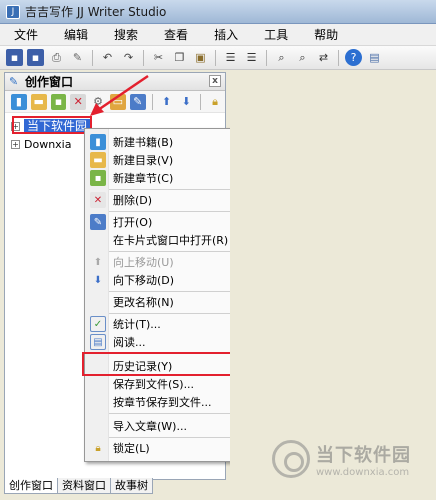 Image resolution: width=436 pixels, height=500 pixels. What do you see at coordinates (143, 142) in the screenshot?
I see `menu-item-label: 新建书籍(B)` at bounding box center [143, 142].